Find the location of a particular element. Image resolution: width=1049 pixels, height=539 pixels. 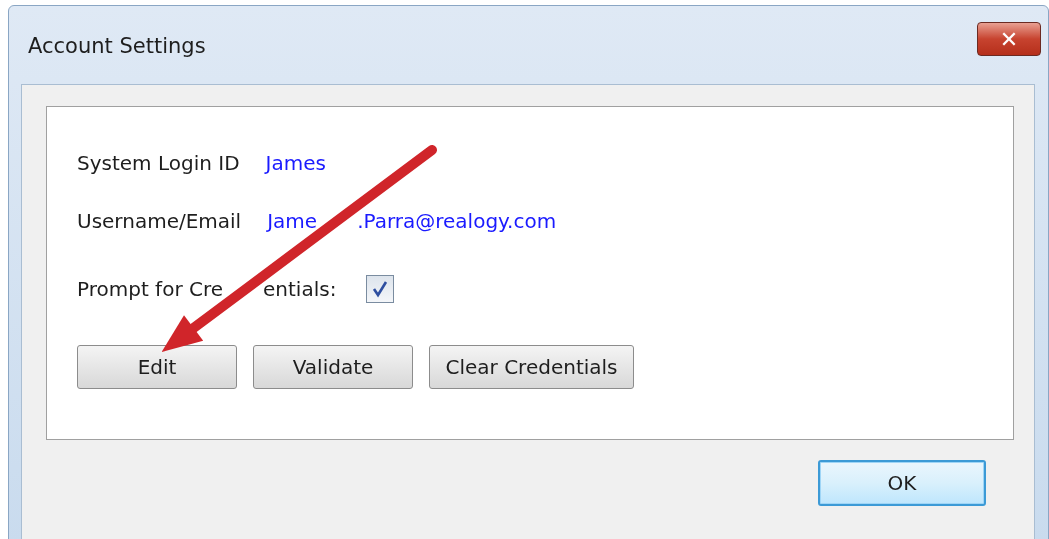

ok-button: OK is located at coordinates (902, 483).